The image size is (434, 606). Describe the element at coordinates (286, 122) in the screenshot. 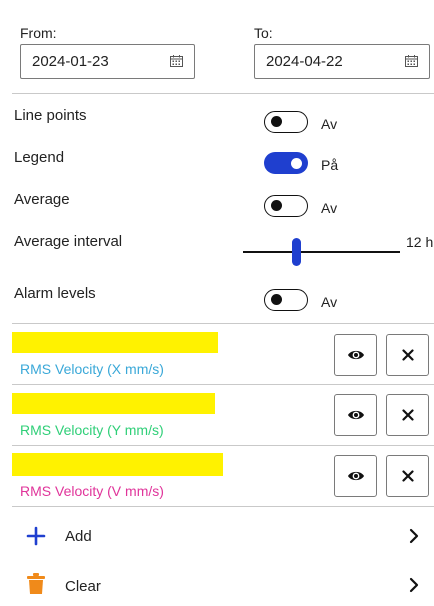

I see `line-points-toggle` at that location.